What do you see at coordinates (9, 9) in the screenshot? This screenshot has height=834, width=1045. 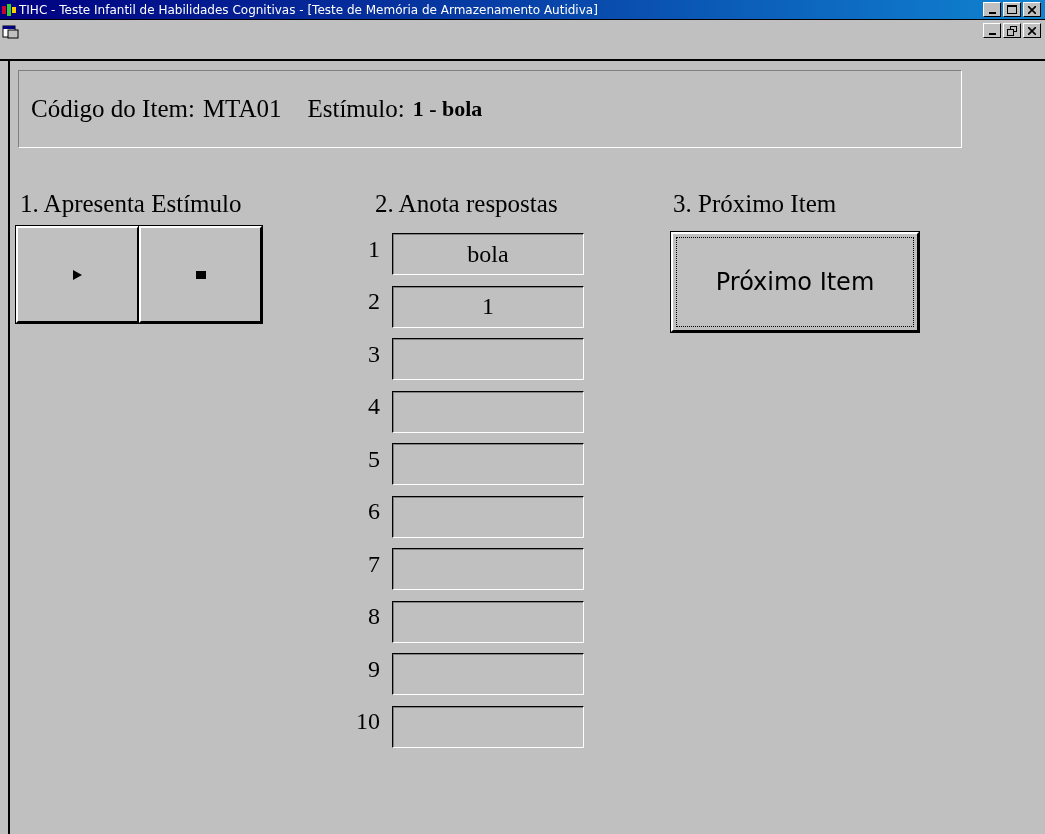 I see `app-logo-icon` at bounding box center [9, 9].